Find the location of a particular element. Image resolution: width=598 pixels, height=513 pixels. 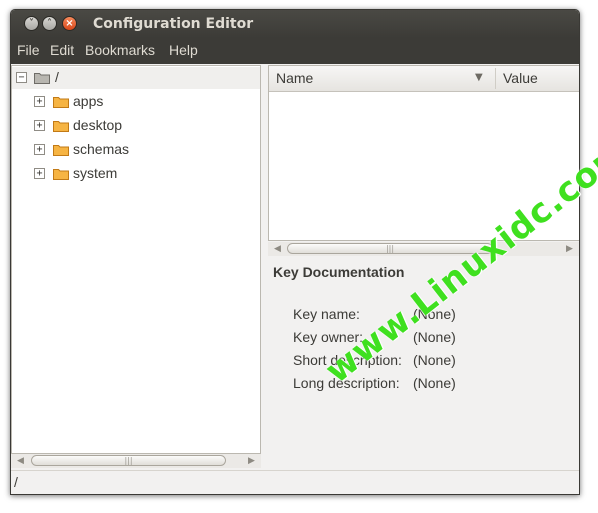

list-header: Name ▼ Value is located at coordinates (424, 79).